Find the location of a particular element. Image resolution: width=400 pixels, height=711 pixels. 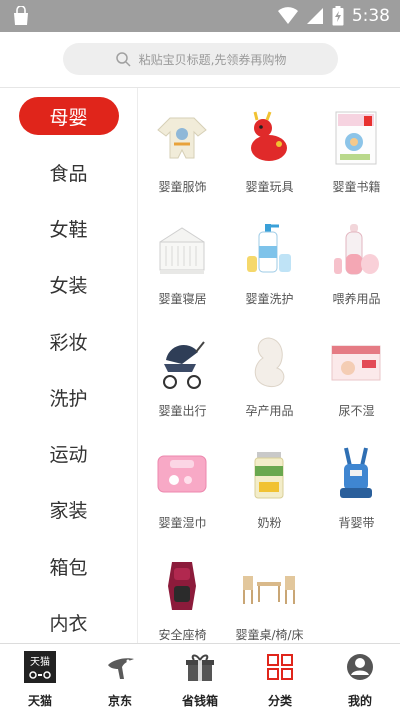

grid-item-label: 奶粉 is located at coordinates (269, 523).